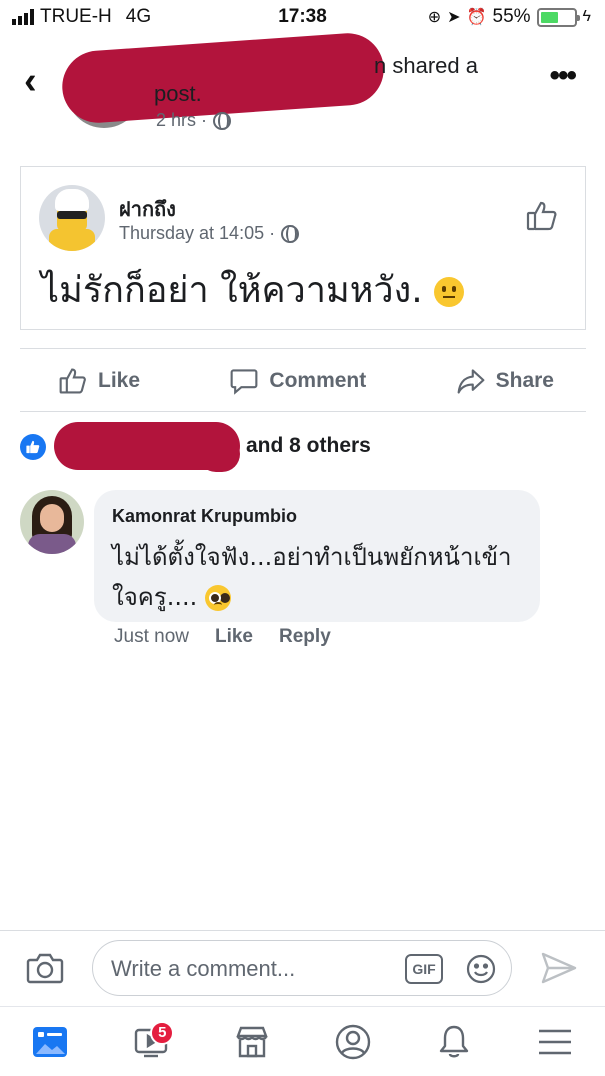  What do you see at coordinates (232, 290) in the screenshot?
I see `original-post-text-content: ไม่รักก็อย่า ให้ความหวัง.` at bounding box center [232, 290].